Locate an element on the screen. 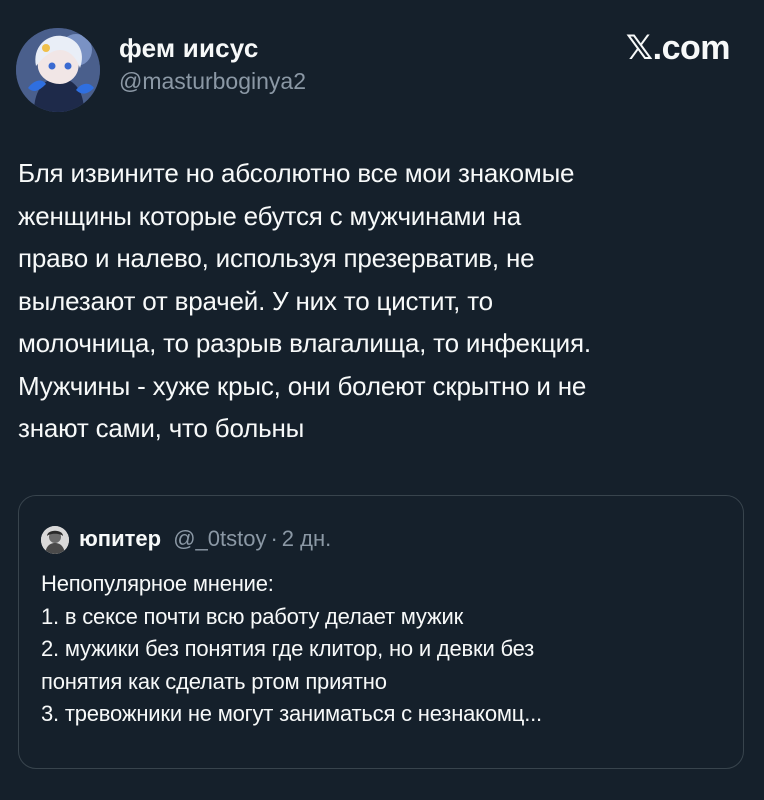 Image resolution: width=764 pixels, height=800 pixels. quote-author-handle: @_0tstoy is located at coordinates (219, 538).